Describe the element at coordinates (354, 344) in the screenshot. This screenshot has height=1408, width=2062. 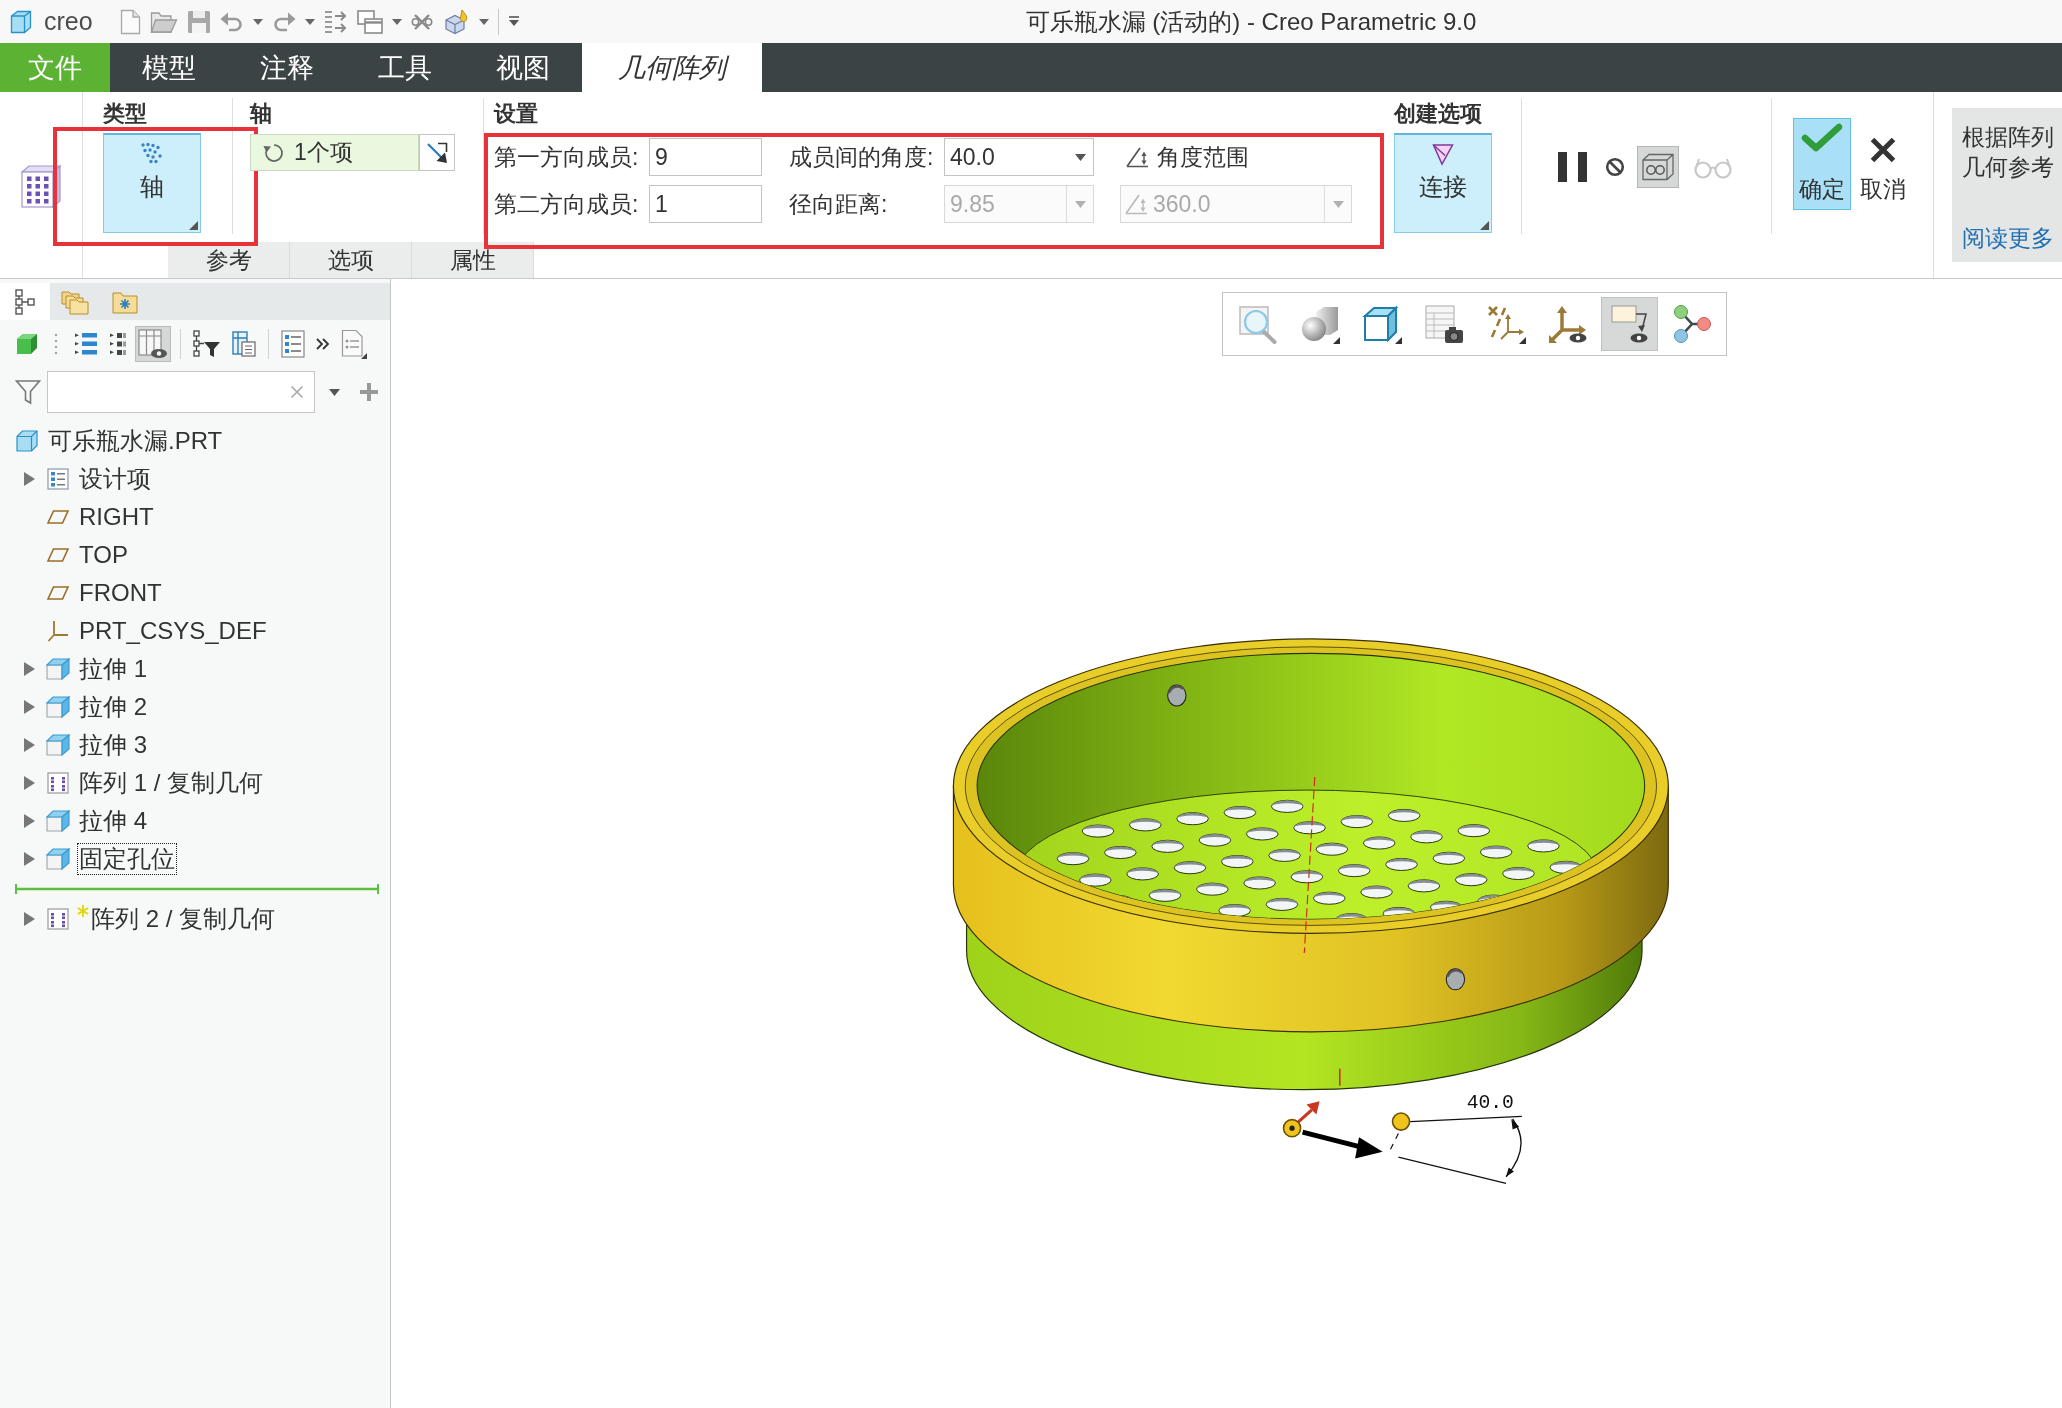
I see `document-list-icon` at that location.